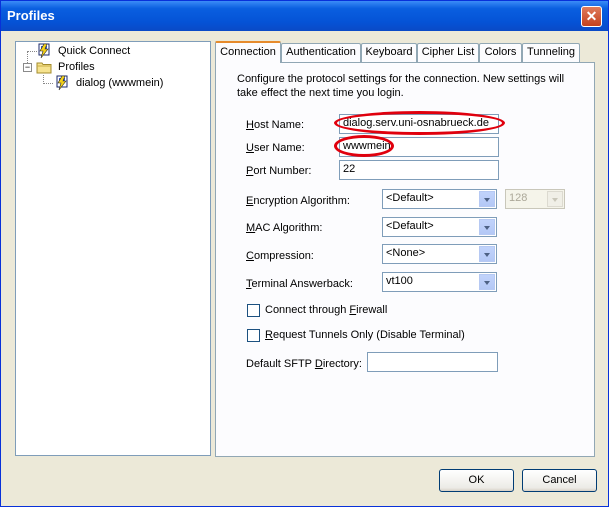 This screenshot has width=609, height=507. I want to click on compression-select: <None>, so click(439, 254).